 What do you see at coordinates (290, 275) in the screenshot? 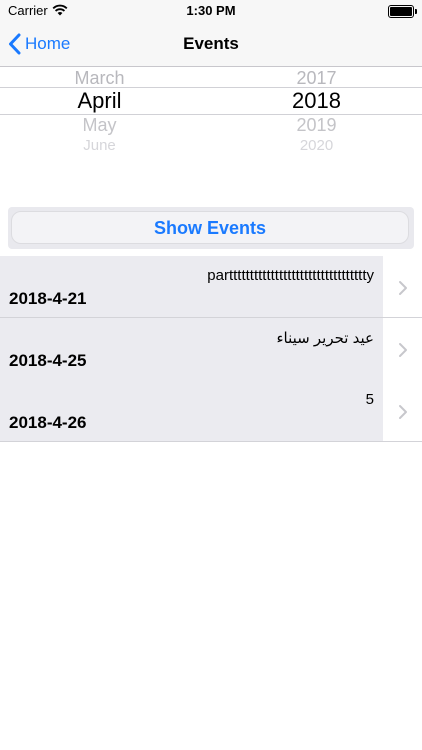
I see `event-title: parttttttttttttttttttttttttttttttttty` at bounding box center [290, 275].